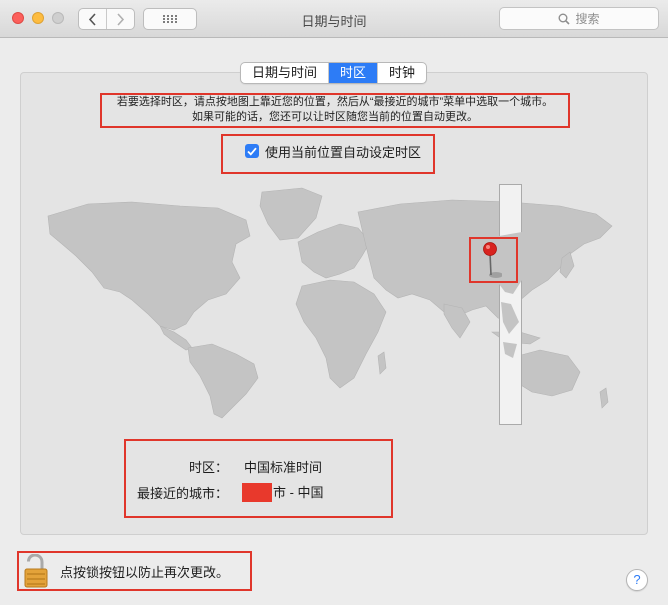  What do you see at coordinates (334, 19) in the screenshot?
I see `title-bar: 日期与时间 搜索` at bounding box center [334, 19].